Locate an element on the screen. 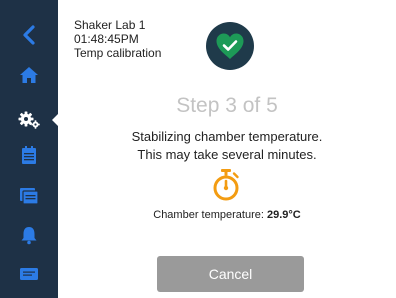 The height and width of the screenshot is (298, 396). status-badge is located at coordinates (230, 46).